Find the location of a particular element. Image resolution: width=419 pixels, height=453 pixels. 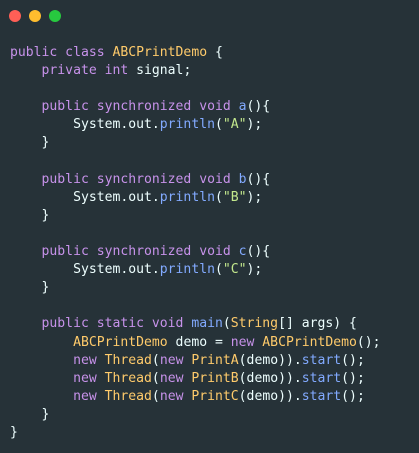

code-token: public class is located at coordinates (61, 52).